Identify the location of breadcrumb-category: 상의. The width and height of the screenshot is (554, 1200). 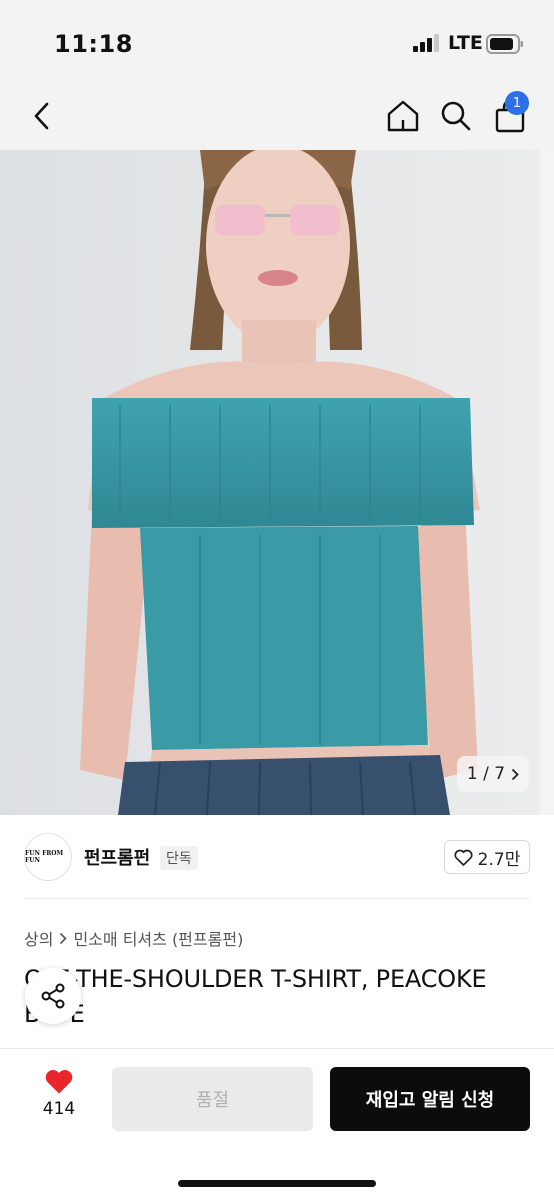
(38, 938).